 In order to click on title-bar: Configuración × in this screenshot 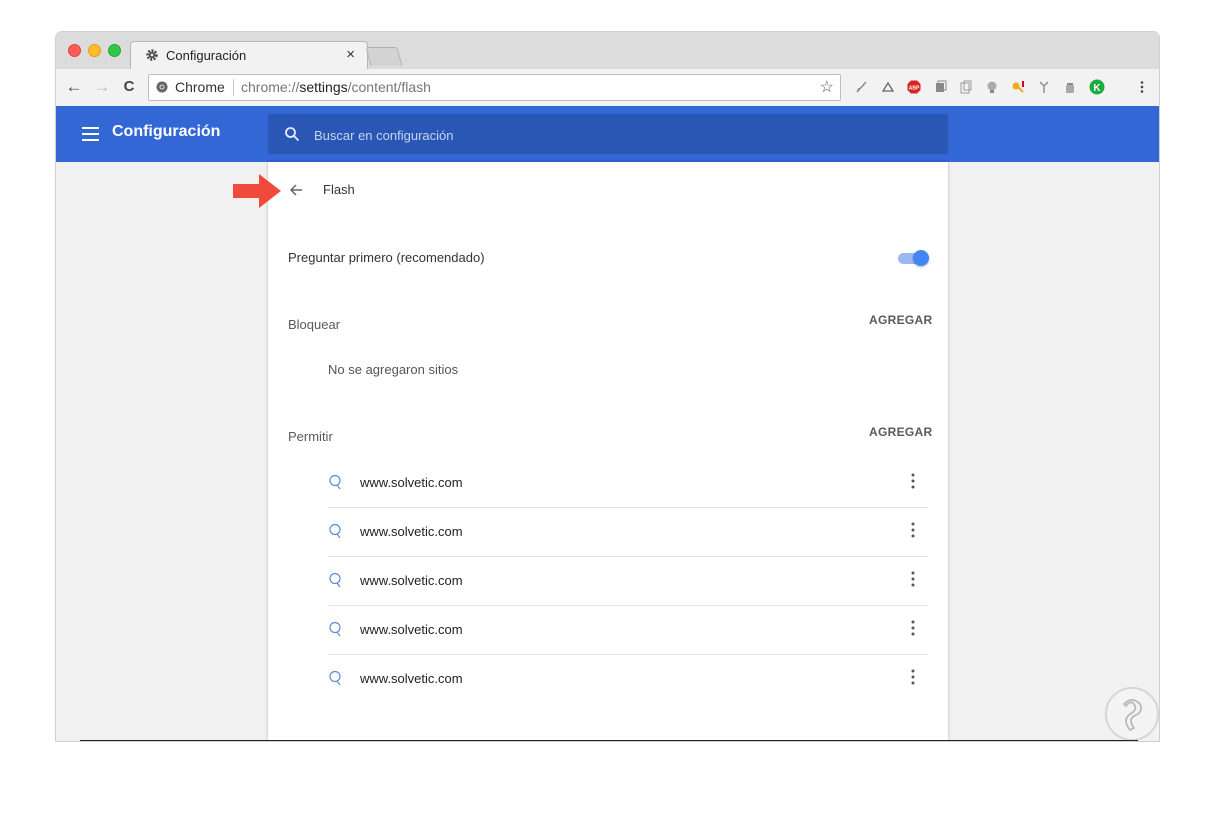, I will do `click(607, 51)`.